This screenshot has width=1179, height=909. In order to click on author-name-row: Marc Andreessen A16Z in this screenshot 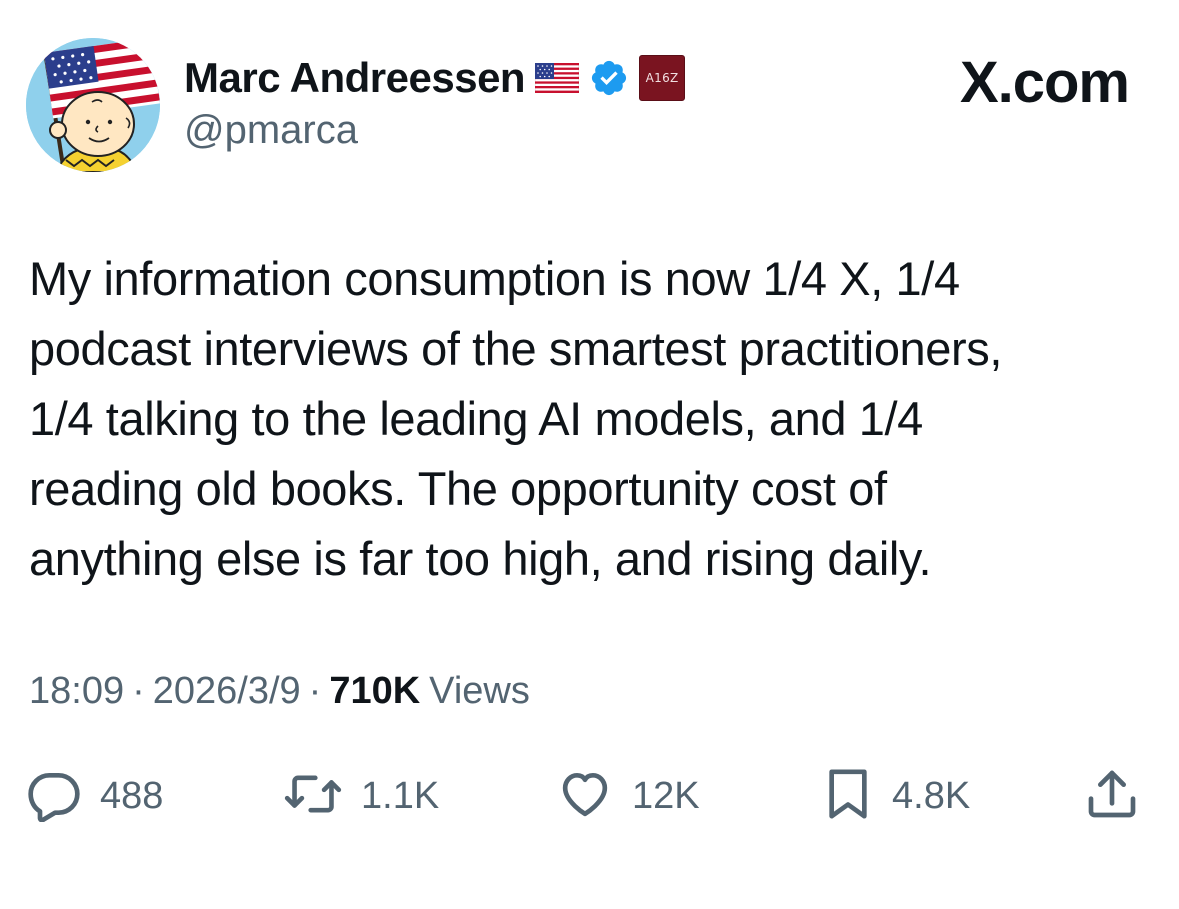, I will do `click(435, 78)`.